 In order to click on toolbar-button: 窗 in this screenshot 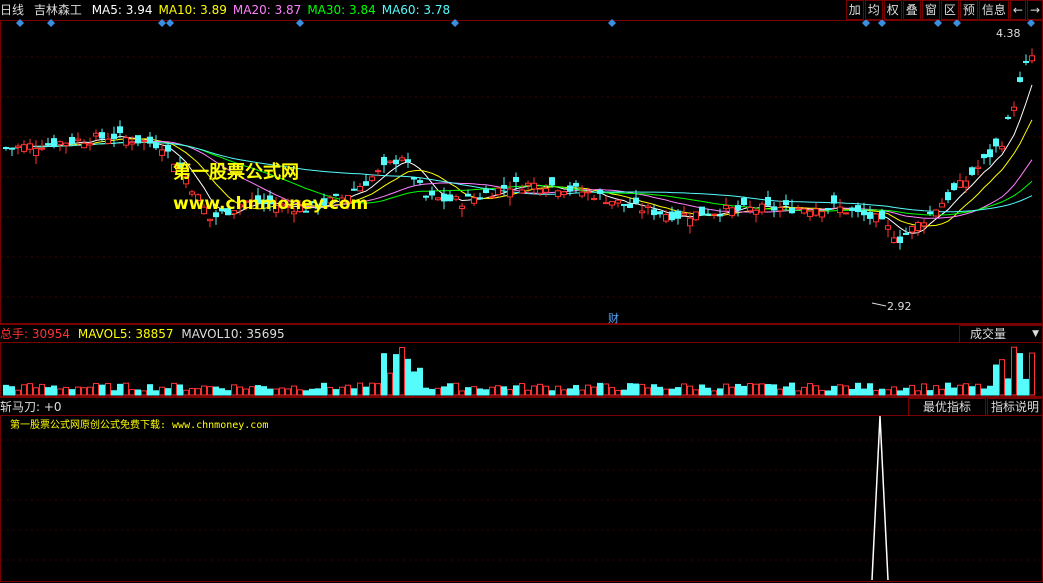, I will do `click(930, 10)`.